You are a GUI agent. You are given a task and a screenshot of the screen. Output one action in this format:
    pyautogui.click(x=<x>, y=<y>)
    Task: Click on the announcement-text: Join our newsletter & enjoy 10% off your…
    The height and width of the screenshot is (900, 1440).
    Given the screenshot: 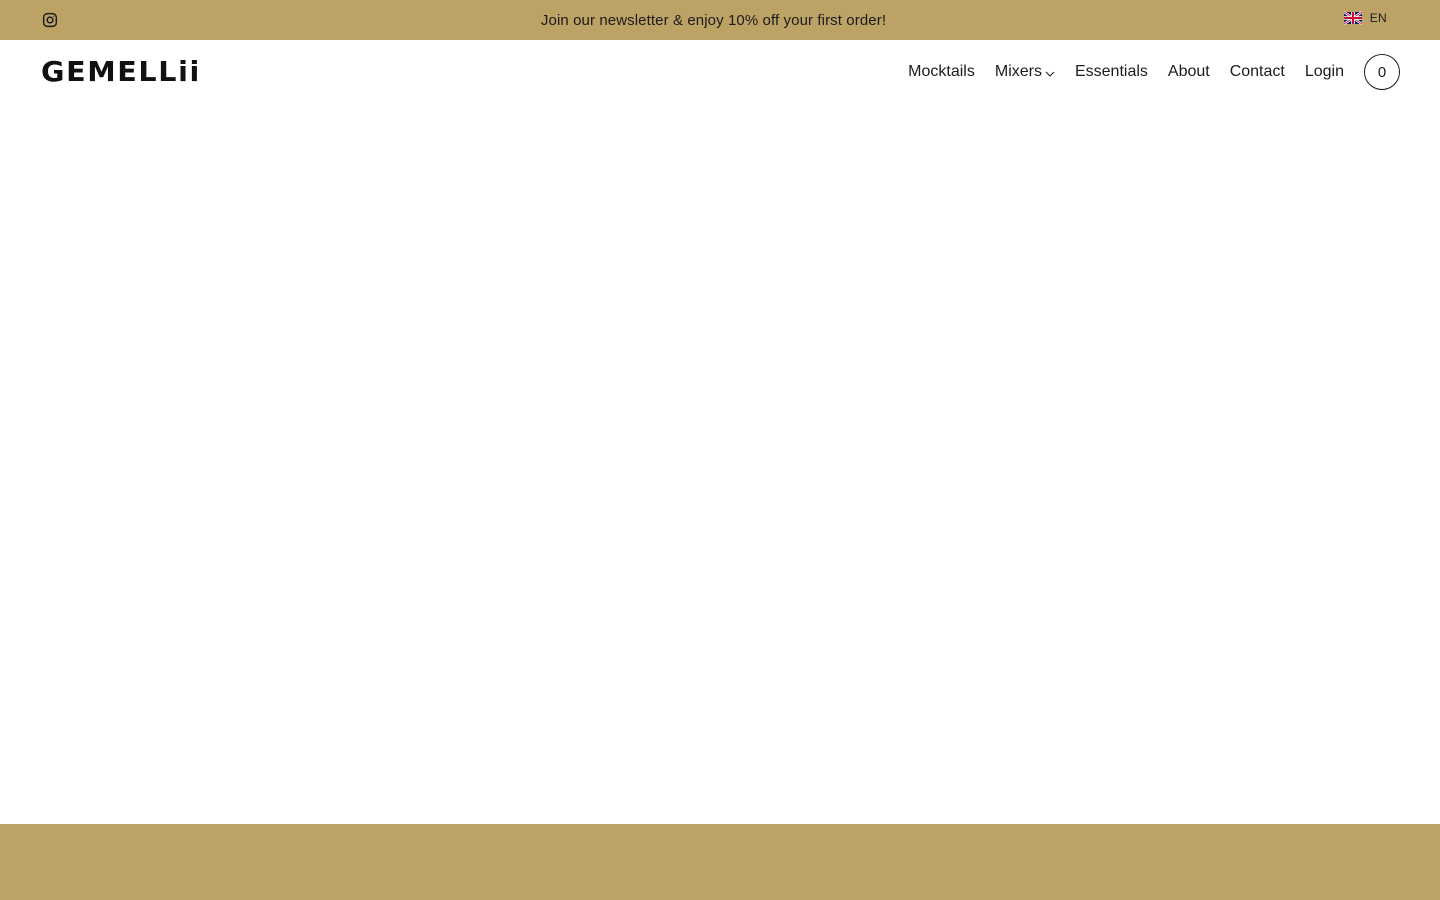 What is the action you would take?
    pyautogui.click(x=713, y=20)
    